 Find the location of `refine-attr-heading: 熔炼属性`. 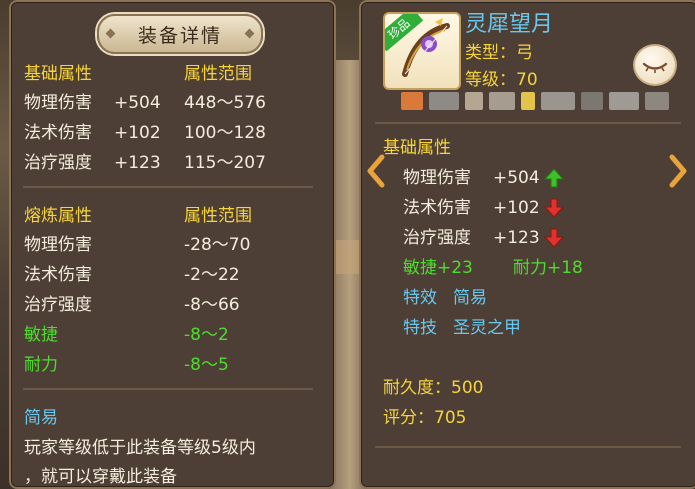

refine-attr-heading: 熔炼属性 is located at coordinates (58, 216).